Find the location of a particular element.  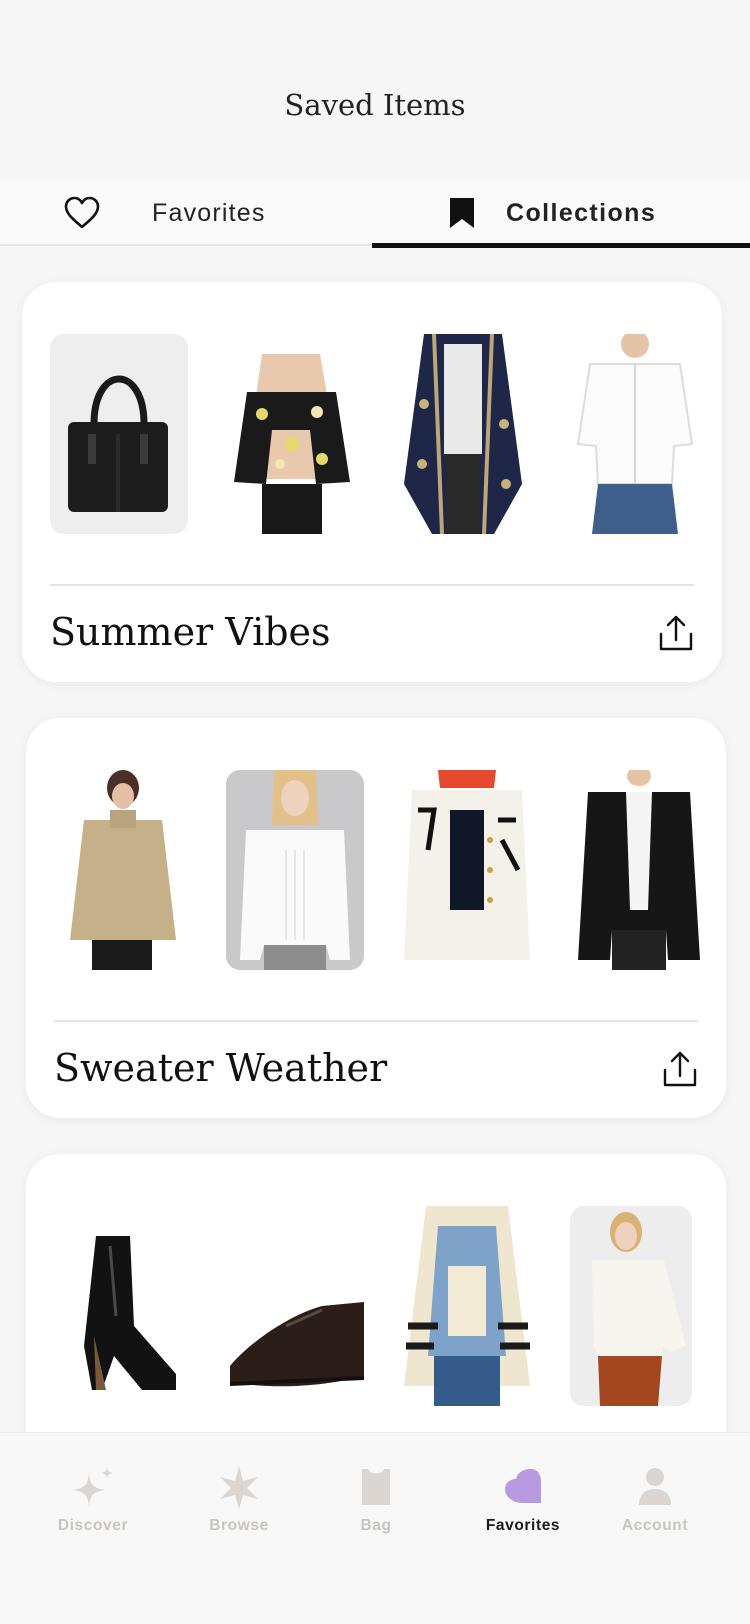

nav-browse: Browse is located at coordinates (239, 1500).